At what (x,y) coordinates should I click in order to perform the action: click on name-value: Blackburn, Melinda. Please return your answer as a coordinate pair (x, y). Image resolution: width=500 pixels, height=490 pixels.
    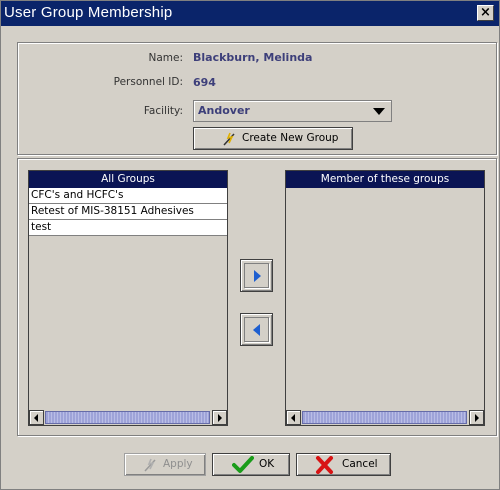
    Looking at the image, I should click on (253, 57).